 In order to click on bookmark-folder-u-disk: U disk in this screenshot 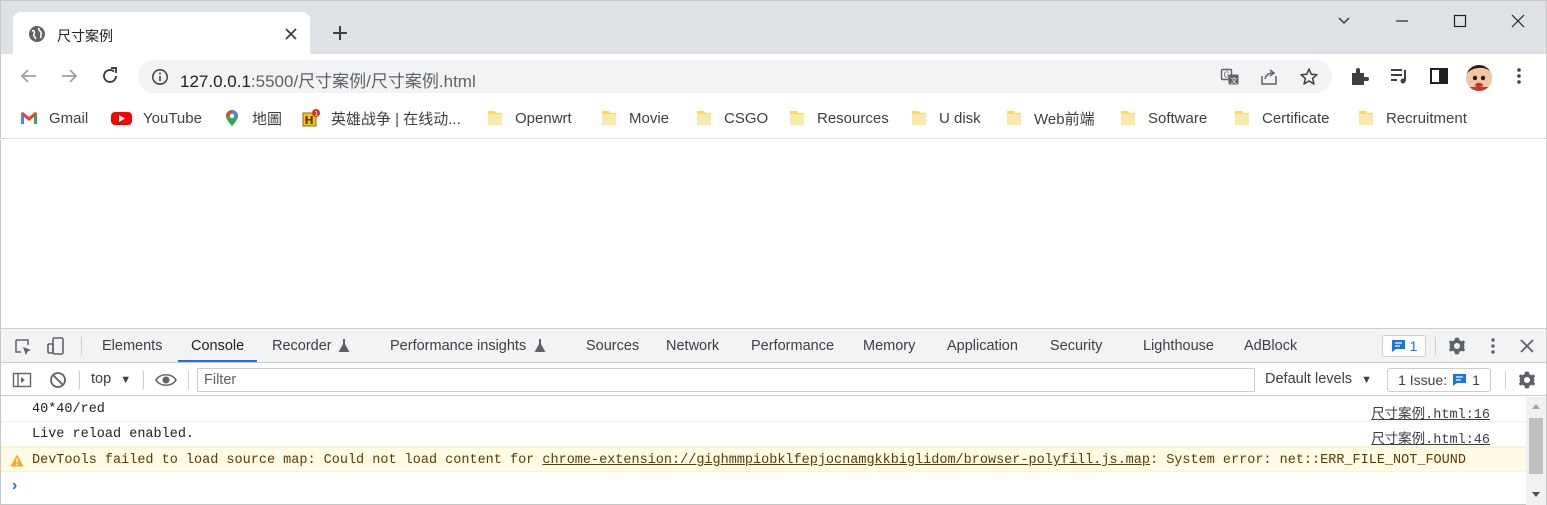, I will do `click(945, 118)`.